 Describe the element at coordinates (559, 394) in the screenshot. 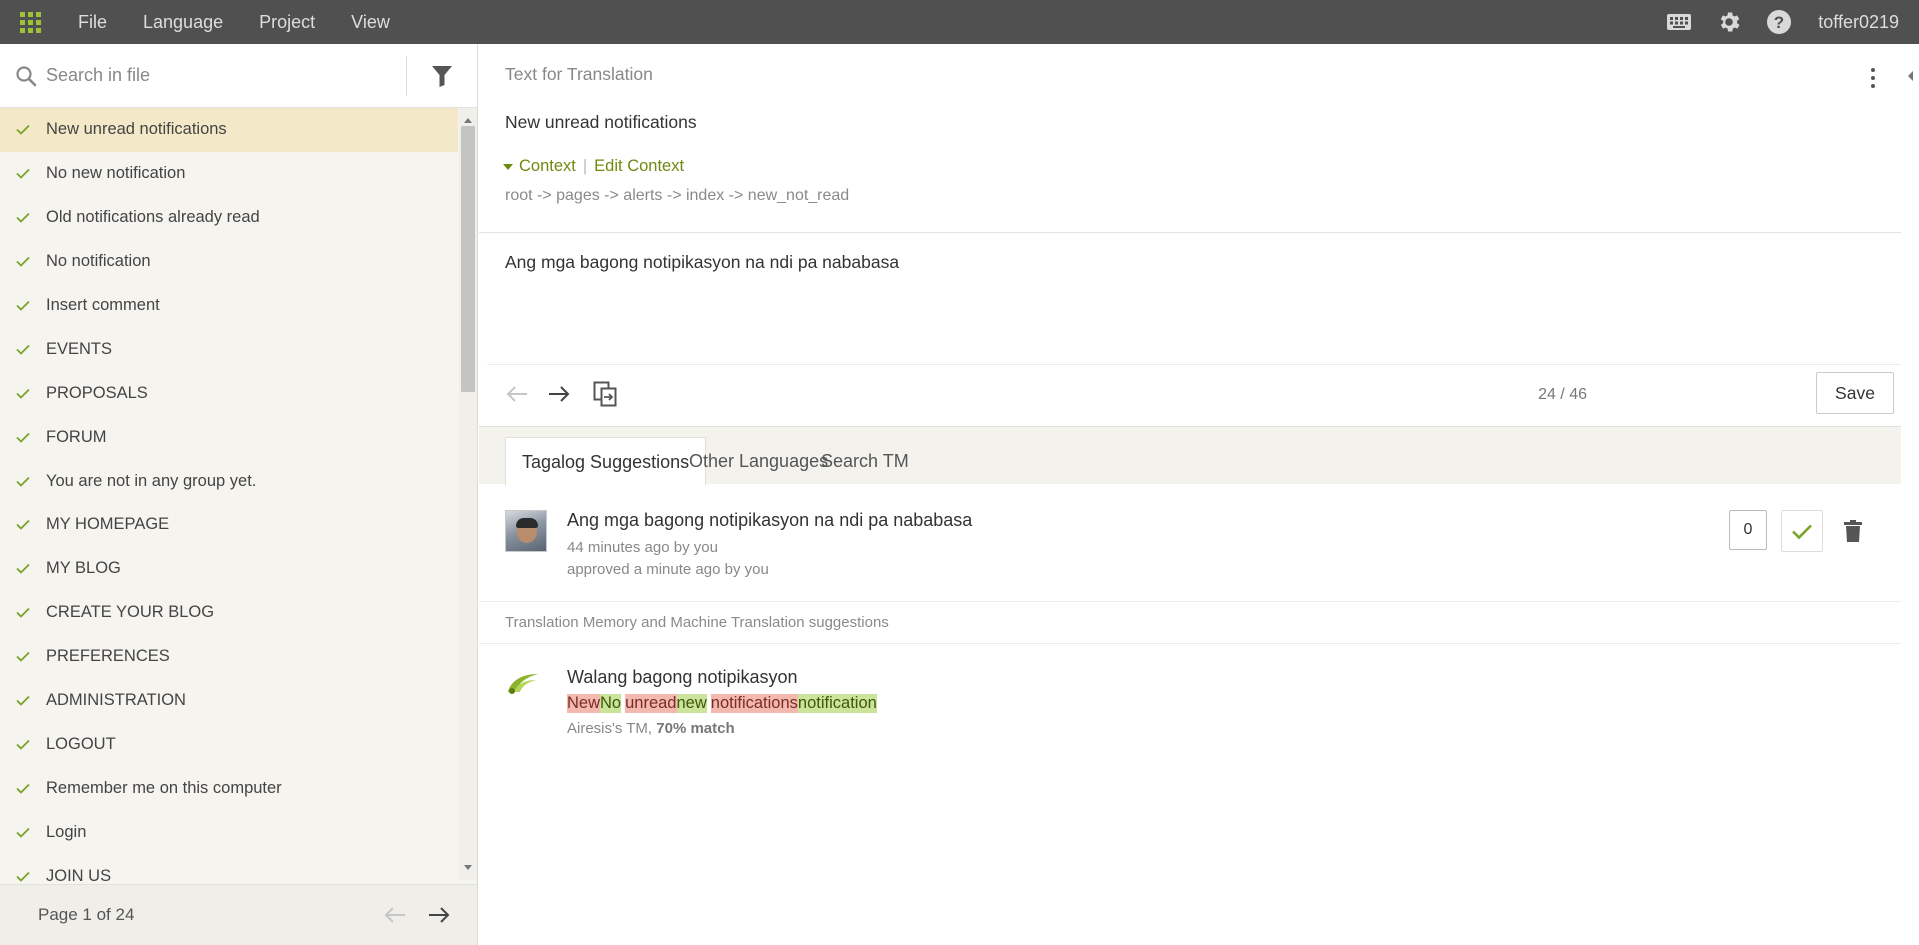

I see `next-string-arrow-icon` at that location.